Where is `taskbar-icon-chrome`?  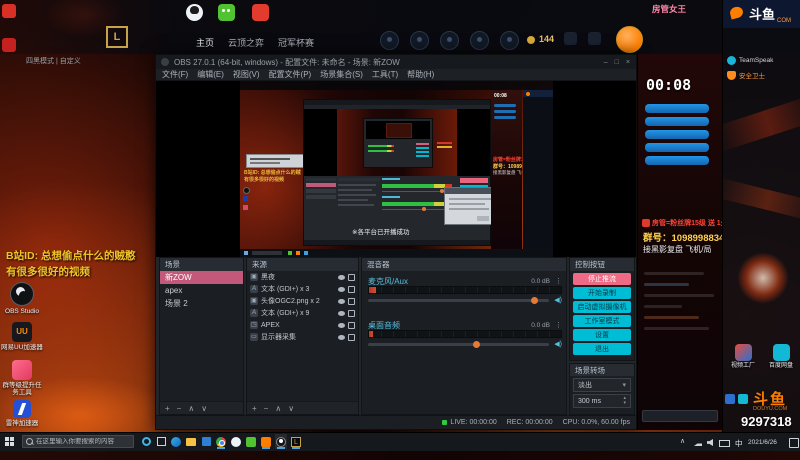 taskbar-icon-chrome is located at coordinates (221, 441).